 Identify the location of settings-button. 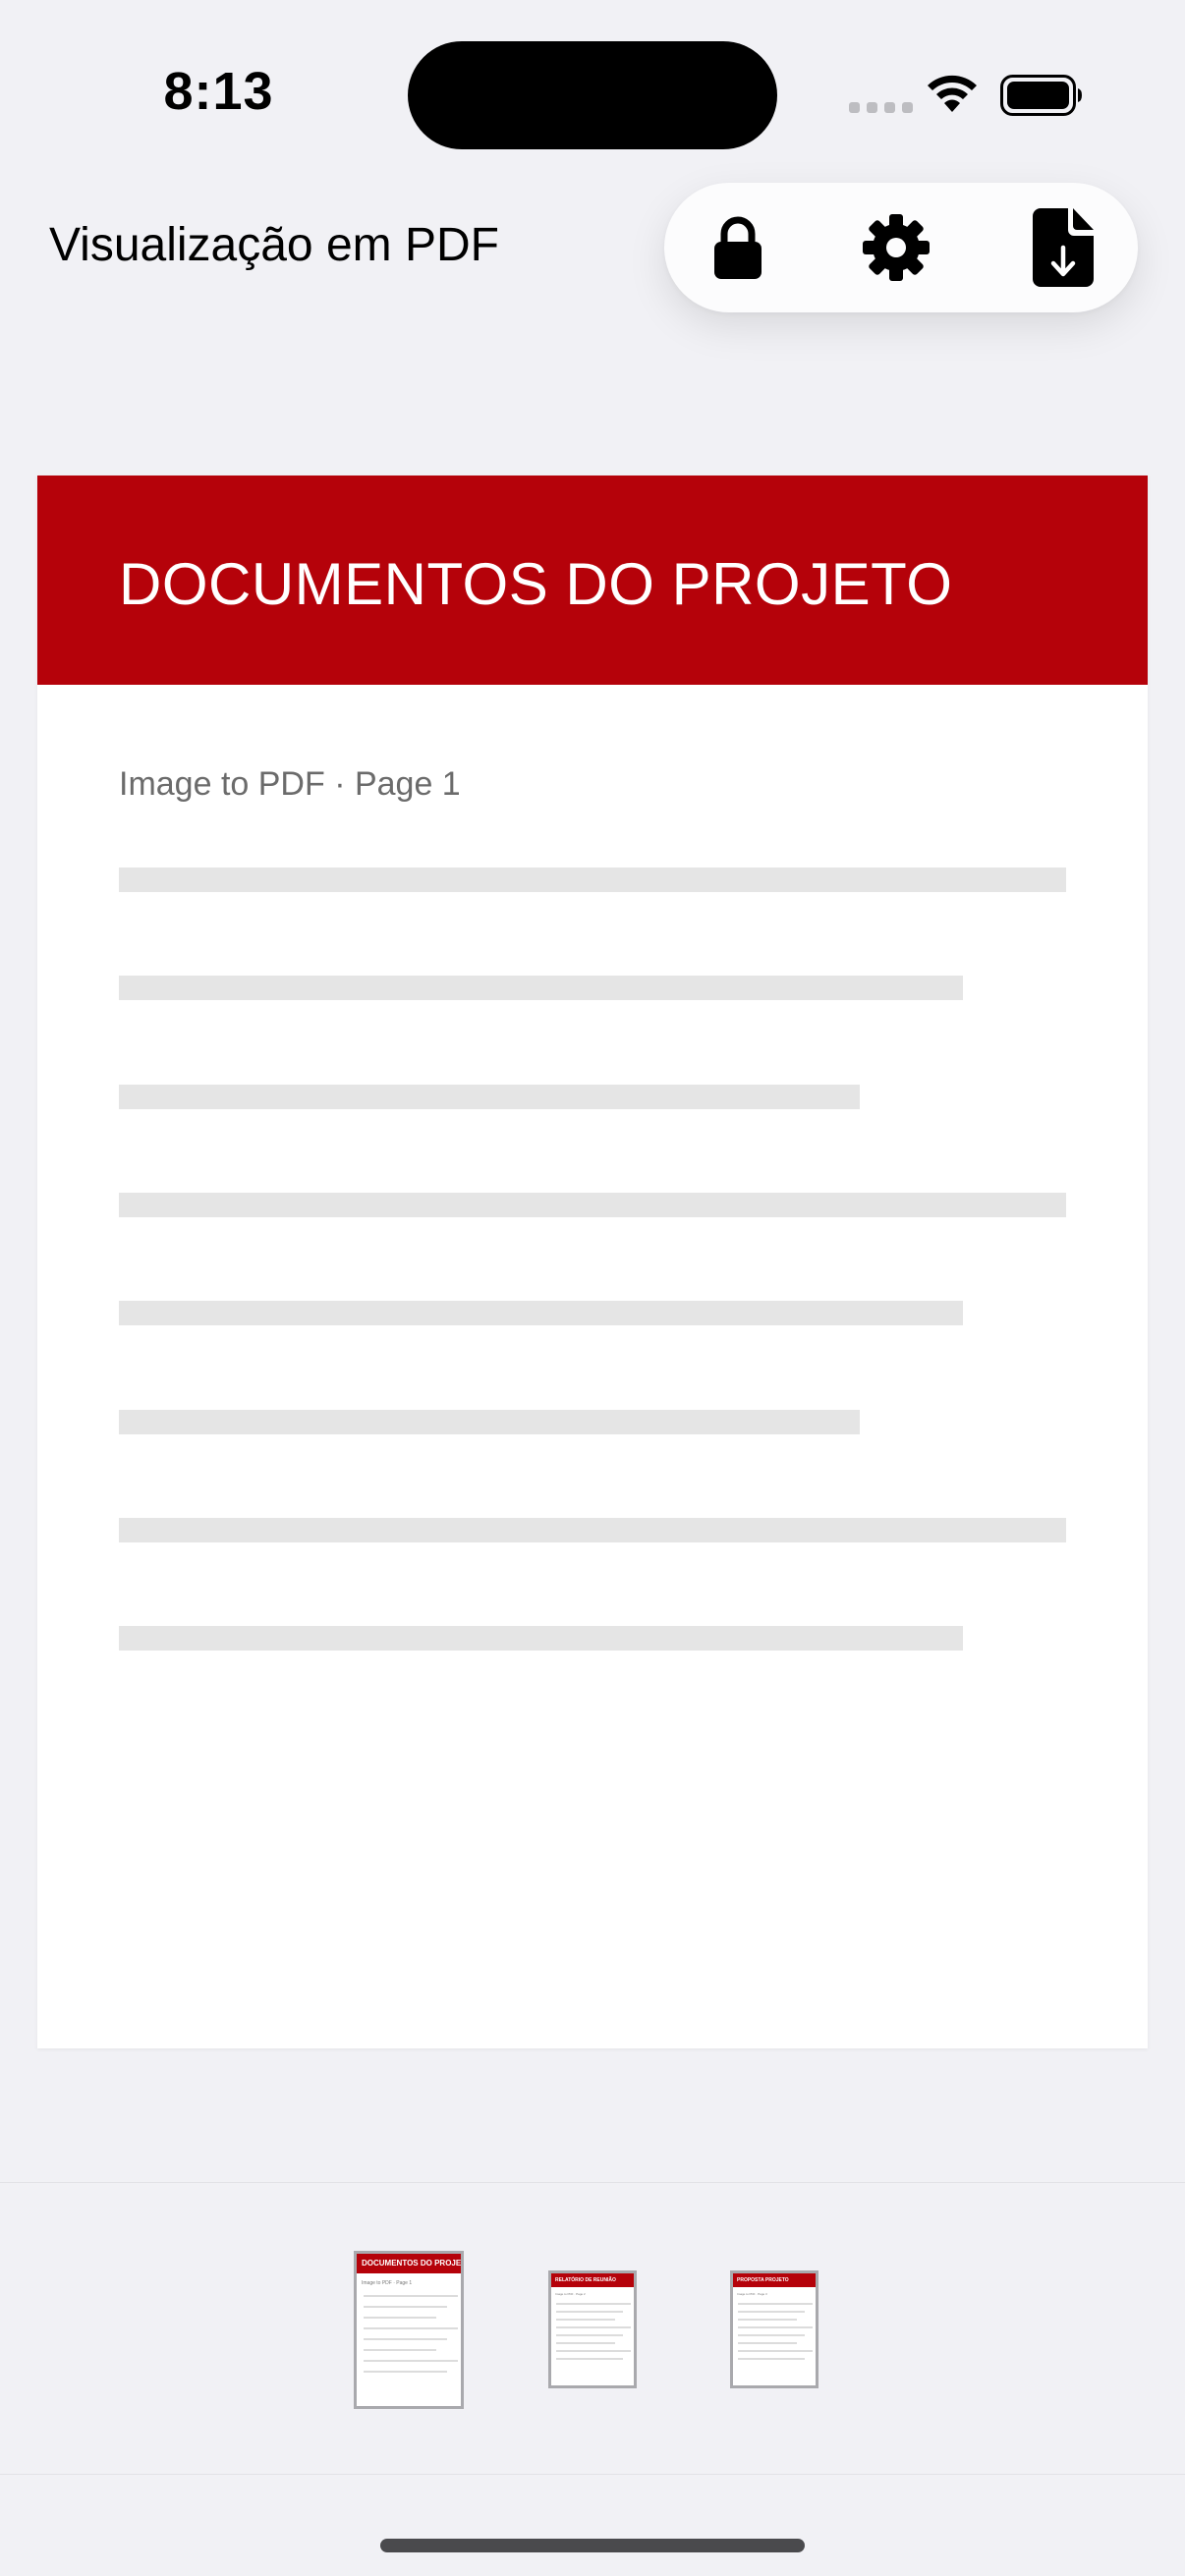
(896, 247).